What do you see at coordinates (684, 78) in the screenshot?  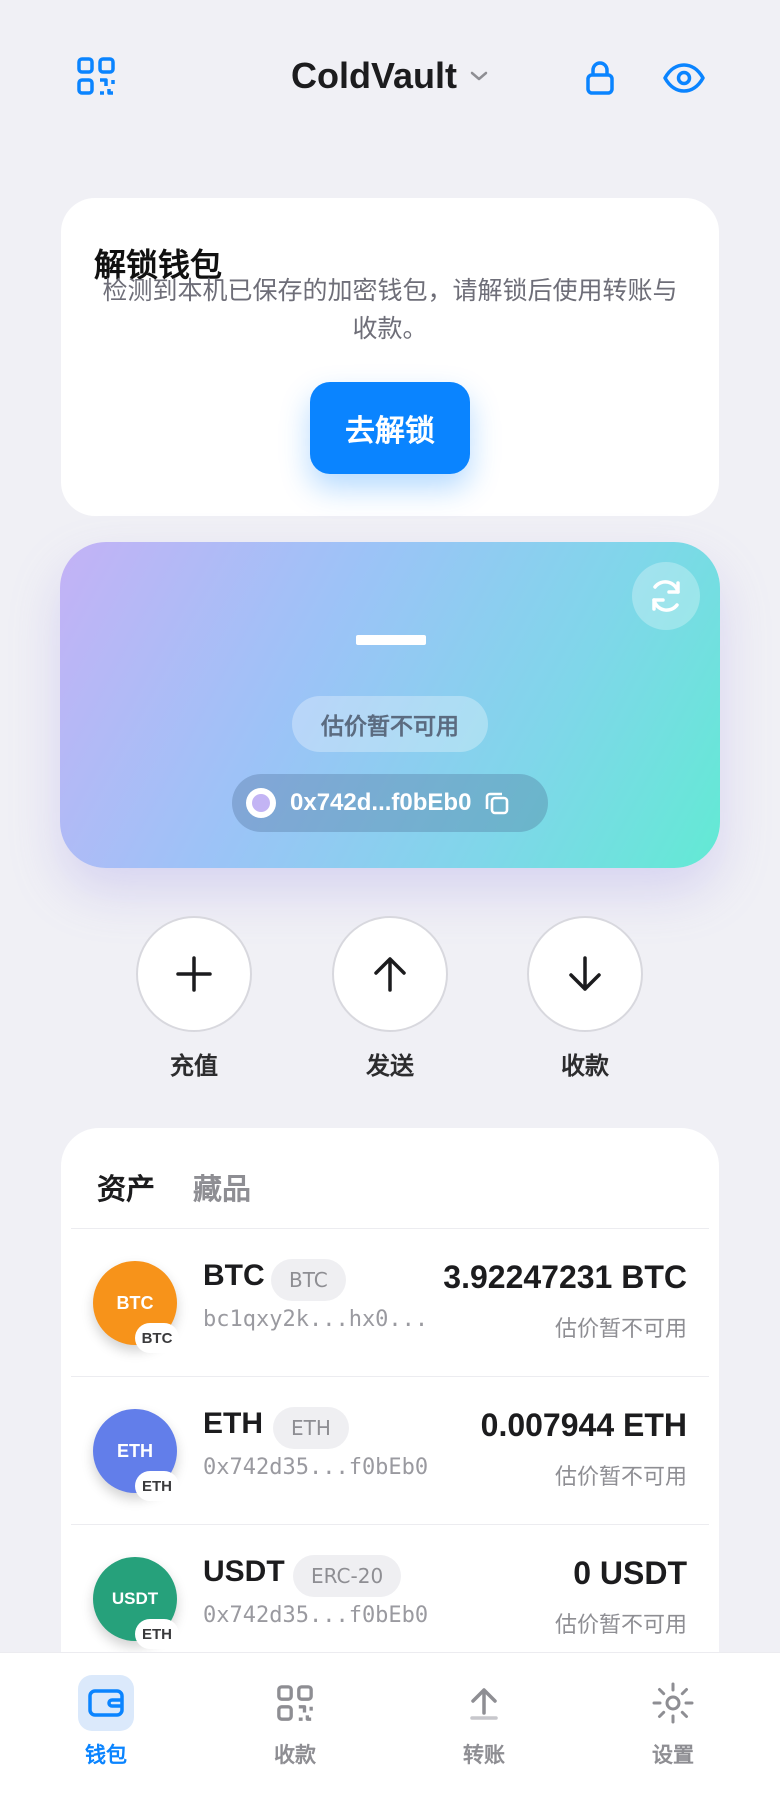 I see `eye-icon` at bounding box center [684, 78].